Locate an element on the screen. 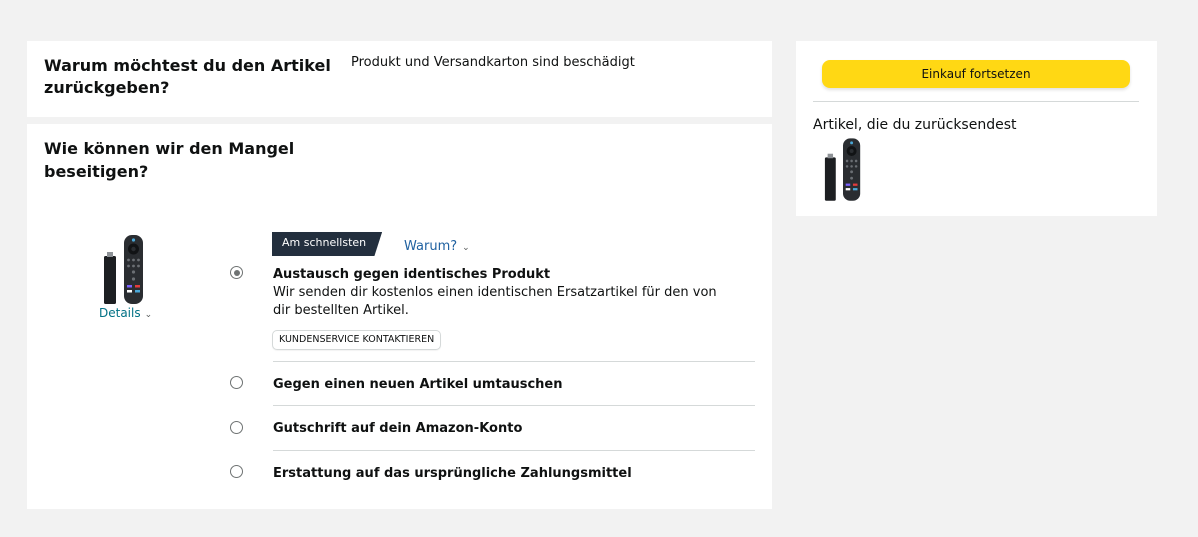  option-exchange-identical-radio is located at coordinates (236, 272).